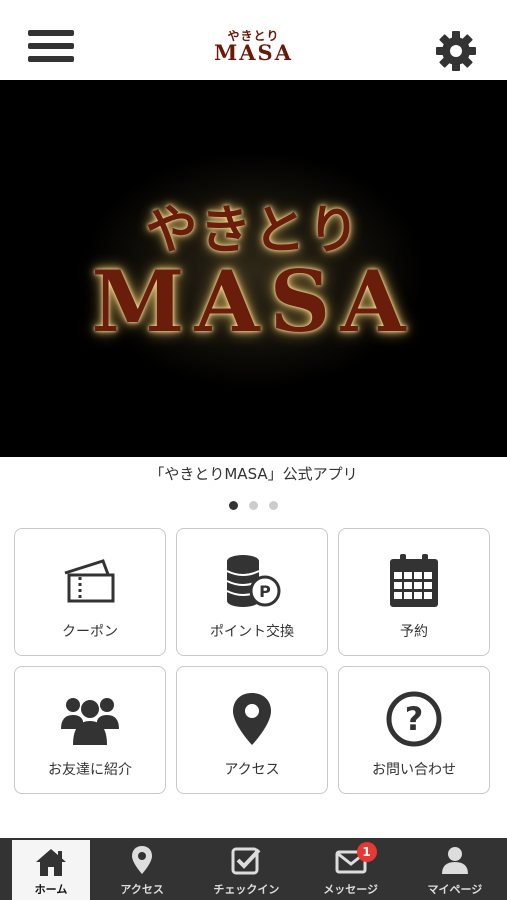 The image size is (507, 900). I want to click on gear-icon, so click(456, 51).